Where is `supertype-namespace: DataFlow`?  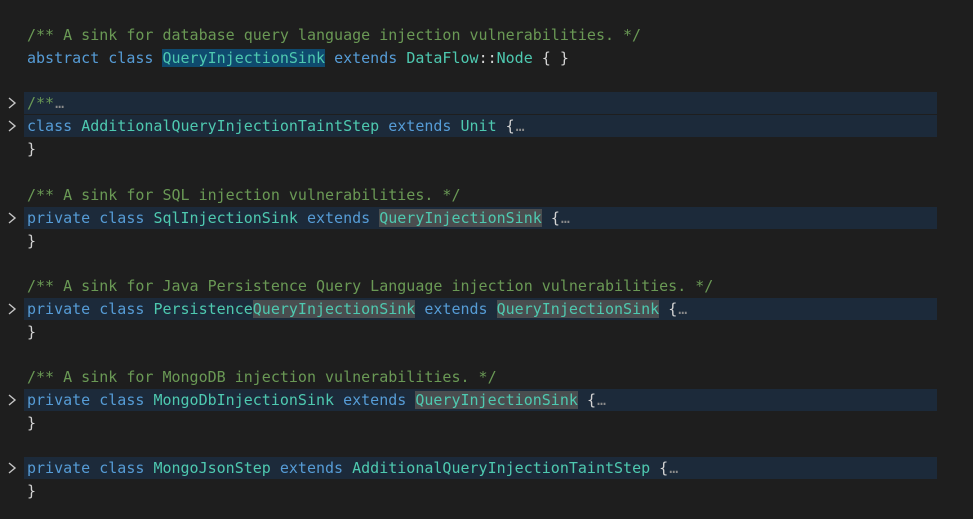 supertype-namespace: DataFlow is located at coordinates (442, 58).